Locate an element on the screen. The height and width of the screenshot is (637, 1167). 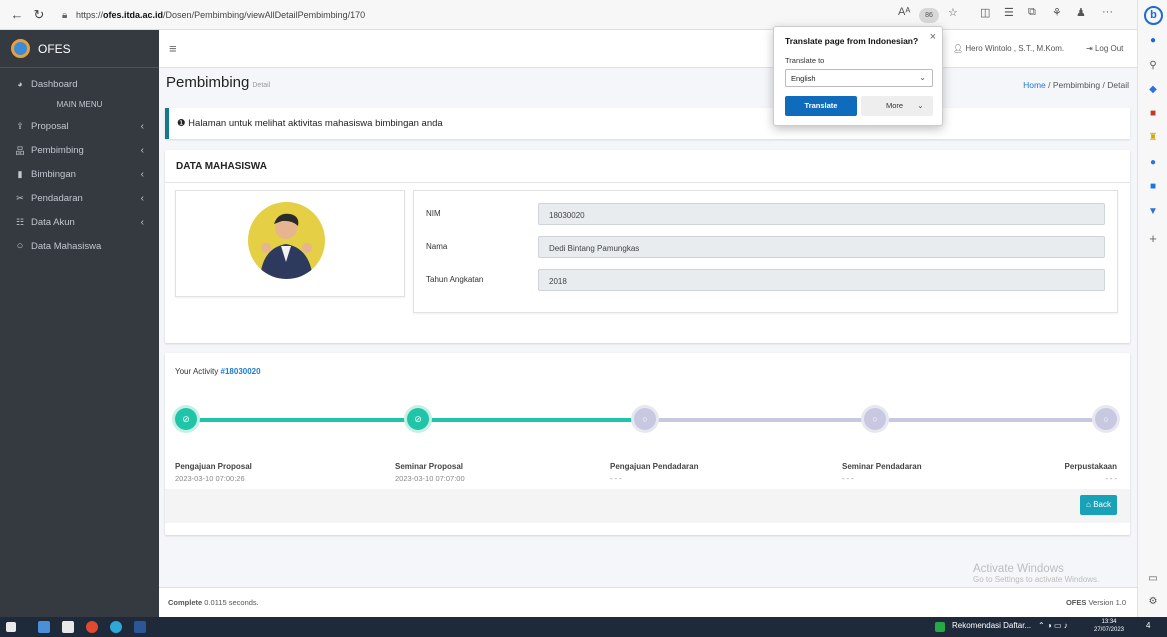
nama-field: Dedi Bintang Pamungkas is located at coordinates (821, 247).